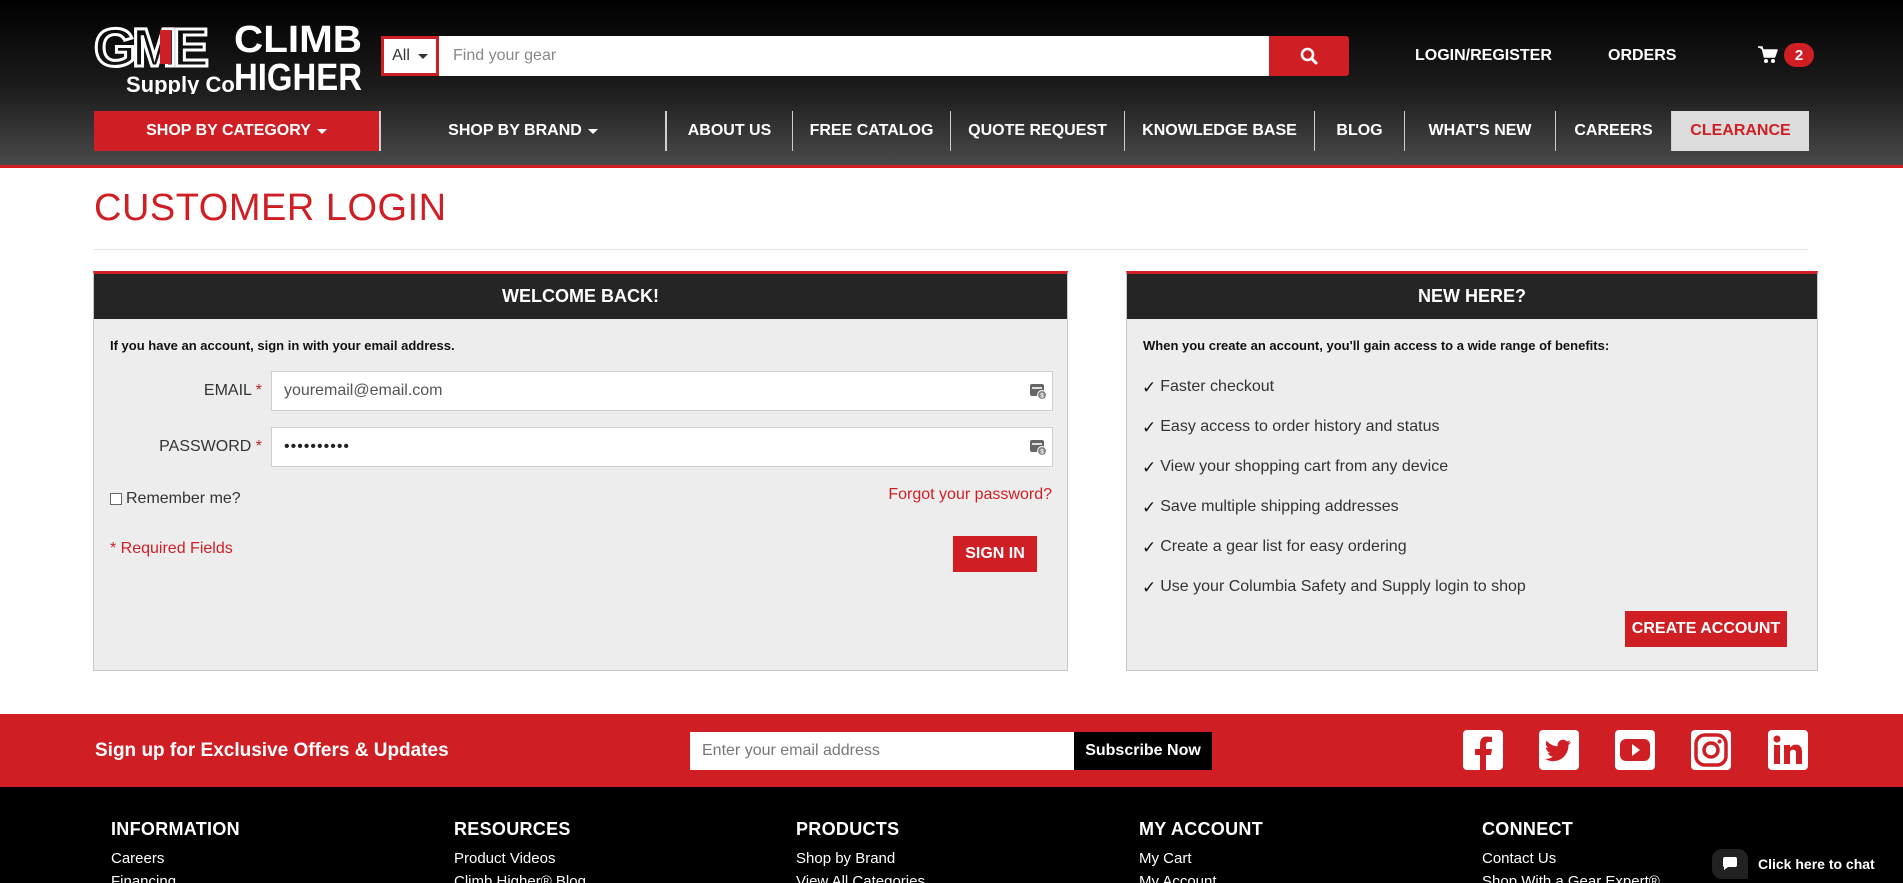 The height and width of the screenshot is (883, 1903). I want to click on logo-higher: HIGHER, so click(298, 75).